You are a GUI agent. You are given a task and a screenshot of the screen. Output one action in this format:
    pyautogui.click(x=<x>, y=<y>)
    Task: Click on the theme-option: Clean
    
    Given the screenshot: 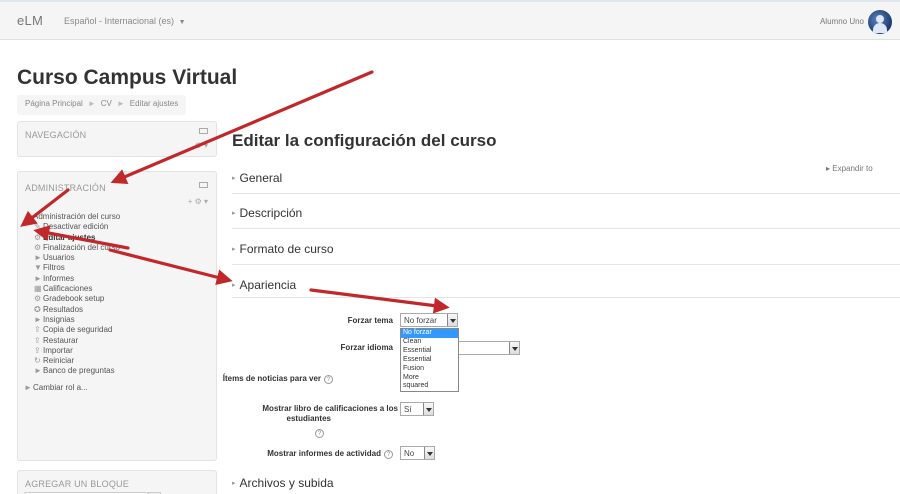 What is the action you would take?
    pyautogui.click(x=429, y=342)
    